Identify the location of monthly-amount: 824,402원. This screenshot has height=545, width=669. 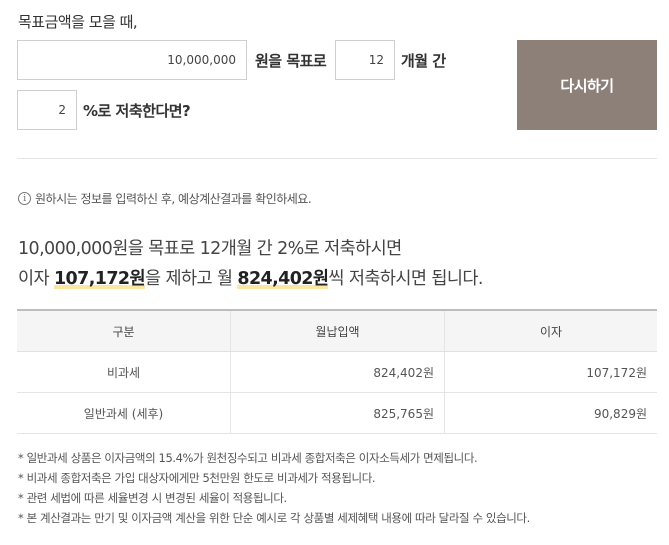
(283, 279).